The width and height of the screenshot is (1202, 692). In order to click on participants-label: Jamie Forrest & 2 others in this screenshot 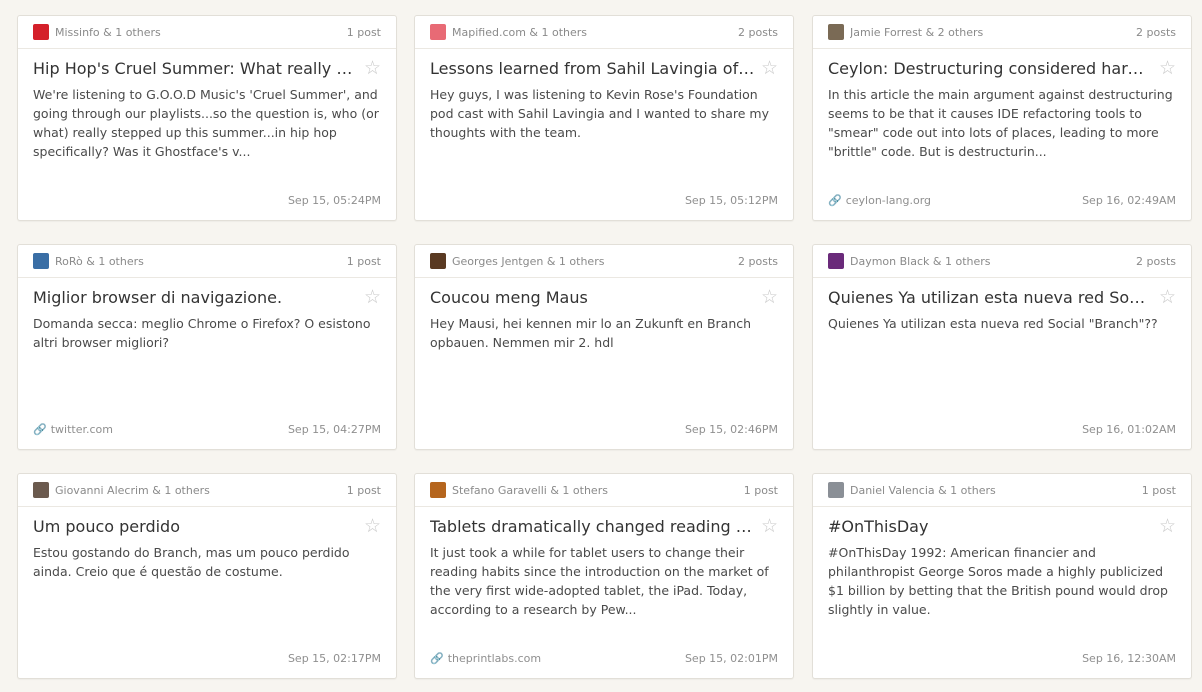, I will do `click(993, 32)`.